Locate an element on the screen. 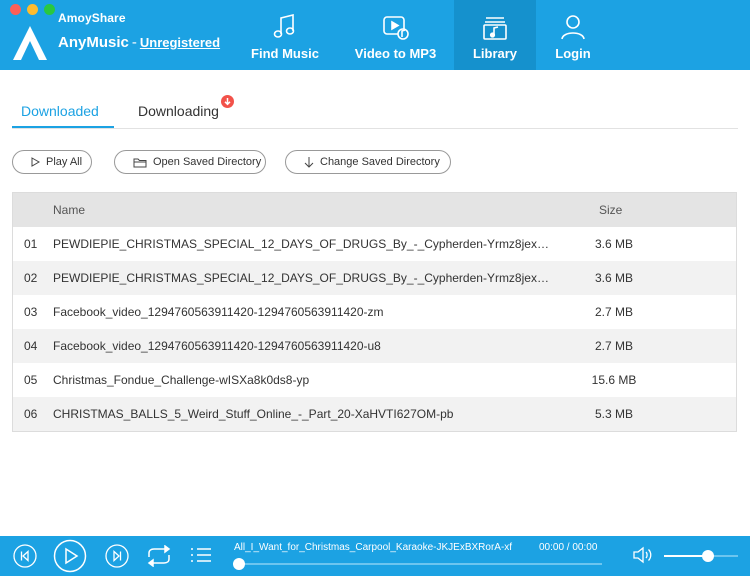  user-icon is located at coordinates (573, 27).